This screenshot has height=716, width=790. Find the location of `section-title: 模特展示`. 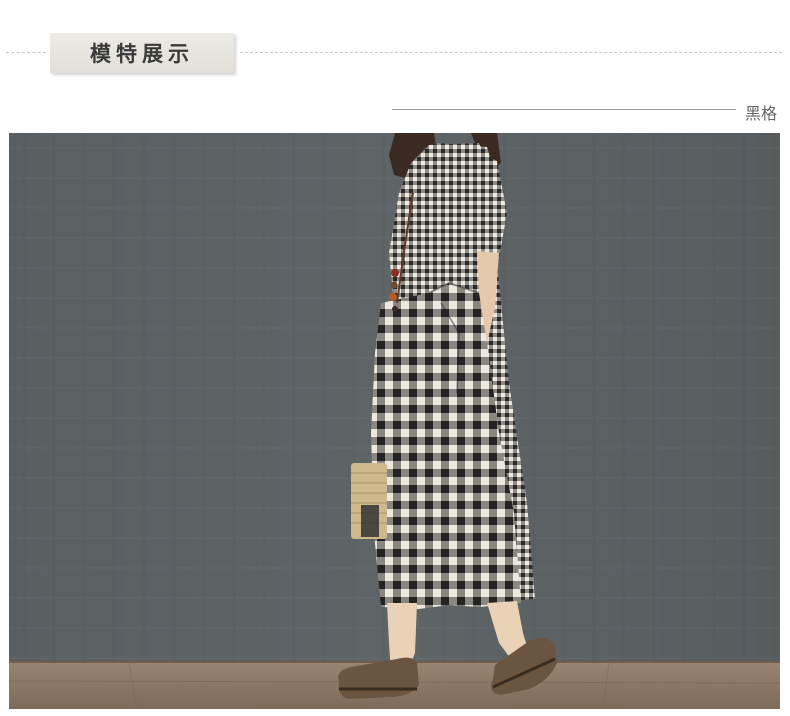

section-title: 模特展示 is located at coordinates (142, 53).